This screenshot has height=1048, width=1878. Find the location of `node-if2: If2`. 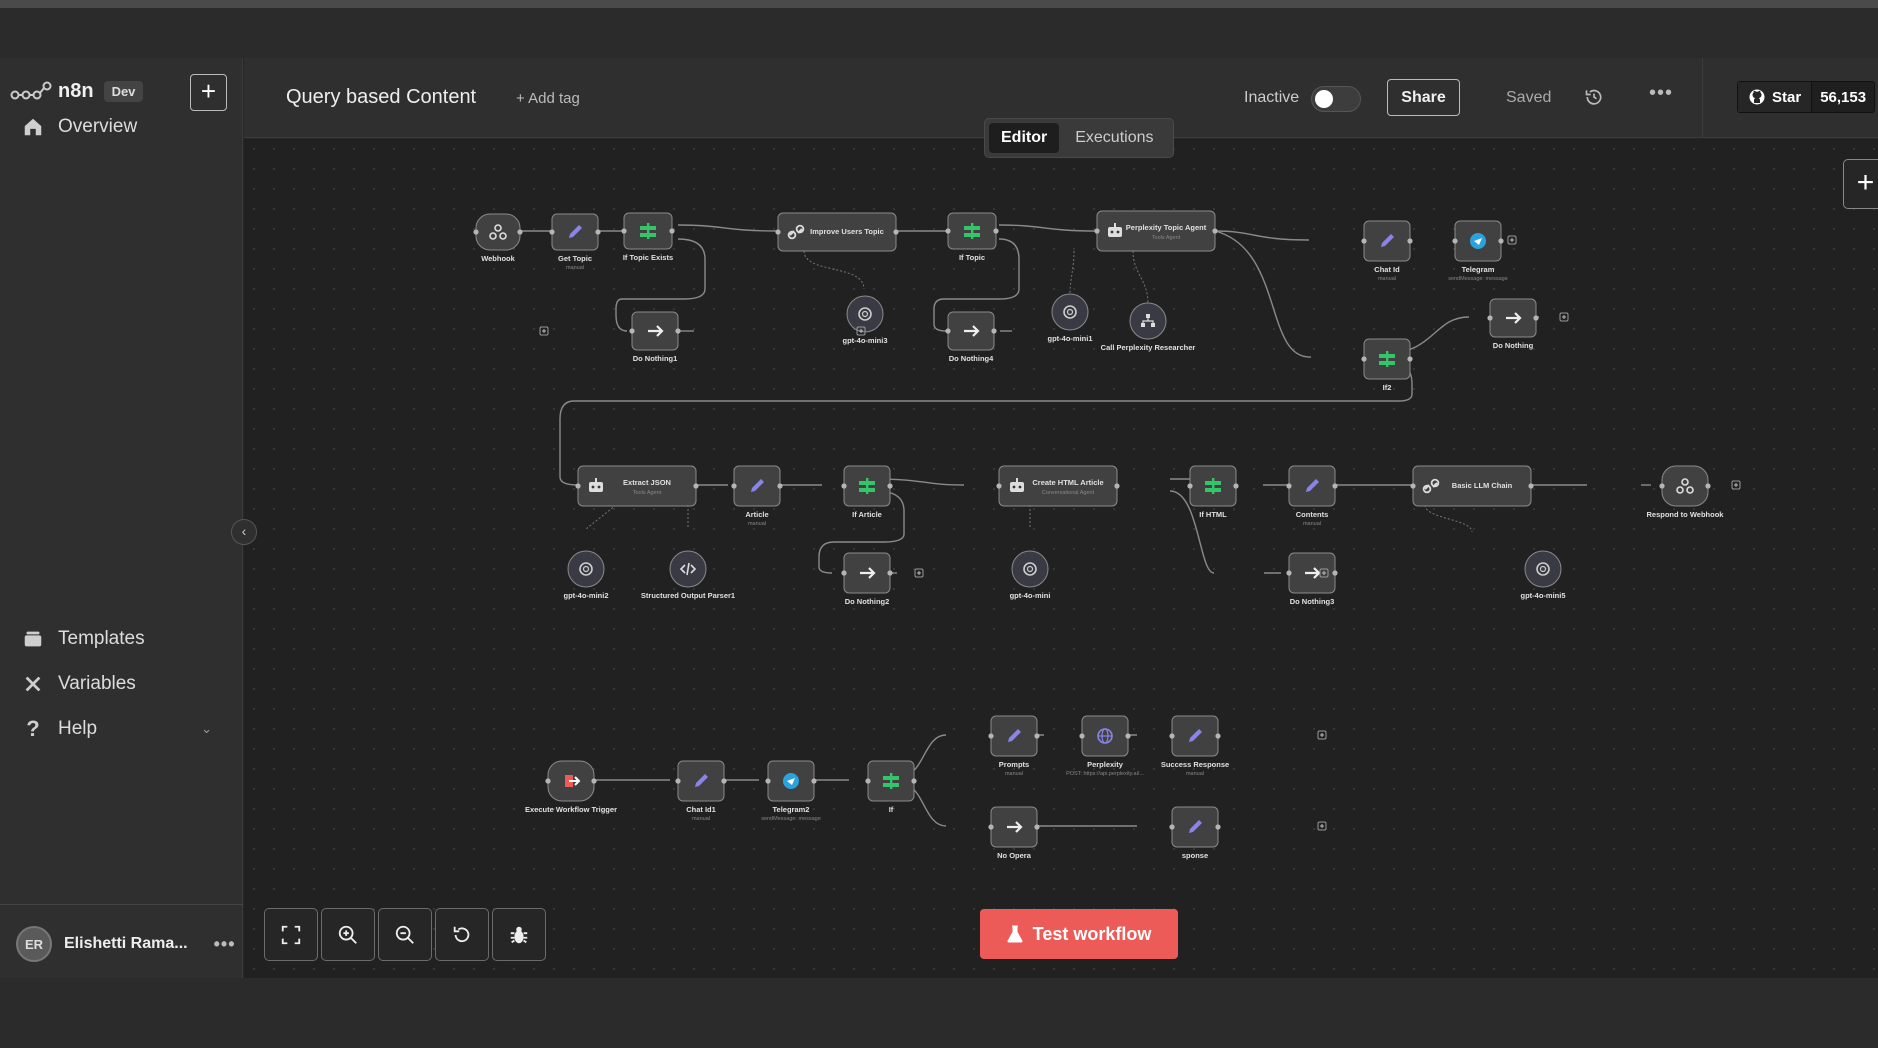

node-if2: If2 is located at coordinates (1387, 365).